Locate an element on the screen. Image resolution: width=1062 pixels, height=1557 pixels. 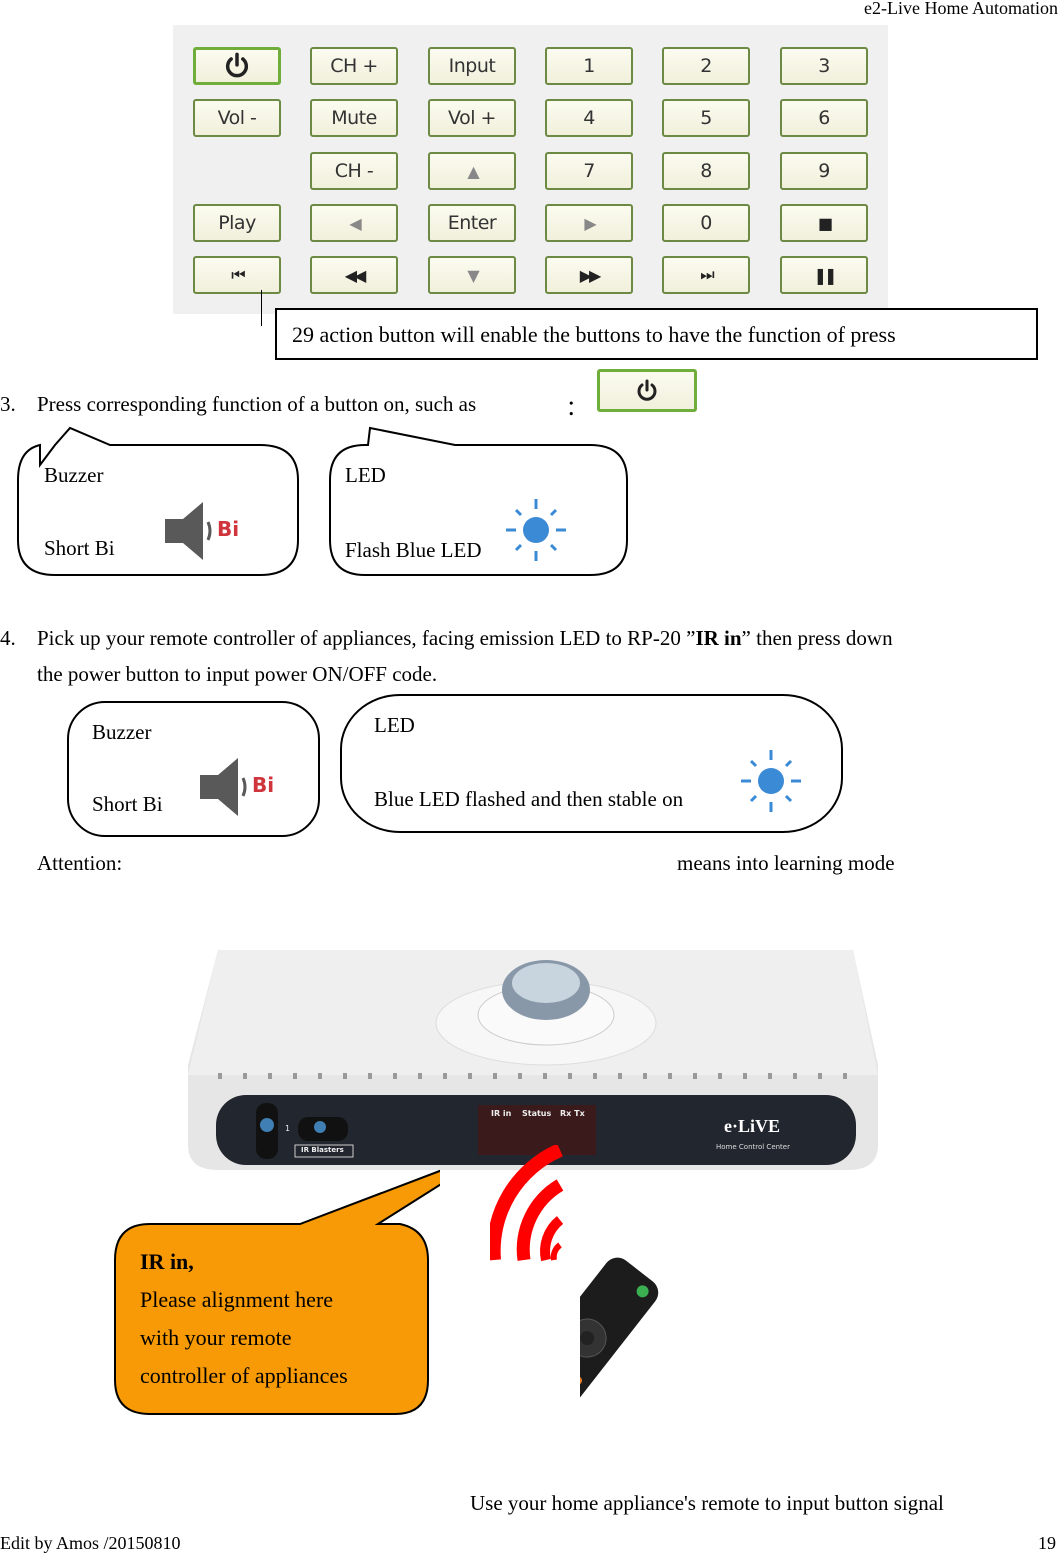
rxtx-indicator-label: Rx Tx is located at coordinates (572, 1113).